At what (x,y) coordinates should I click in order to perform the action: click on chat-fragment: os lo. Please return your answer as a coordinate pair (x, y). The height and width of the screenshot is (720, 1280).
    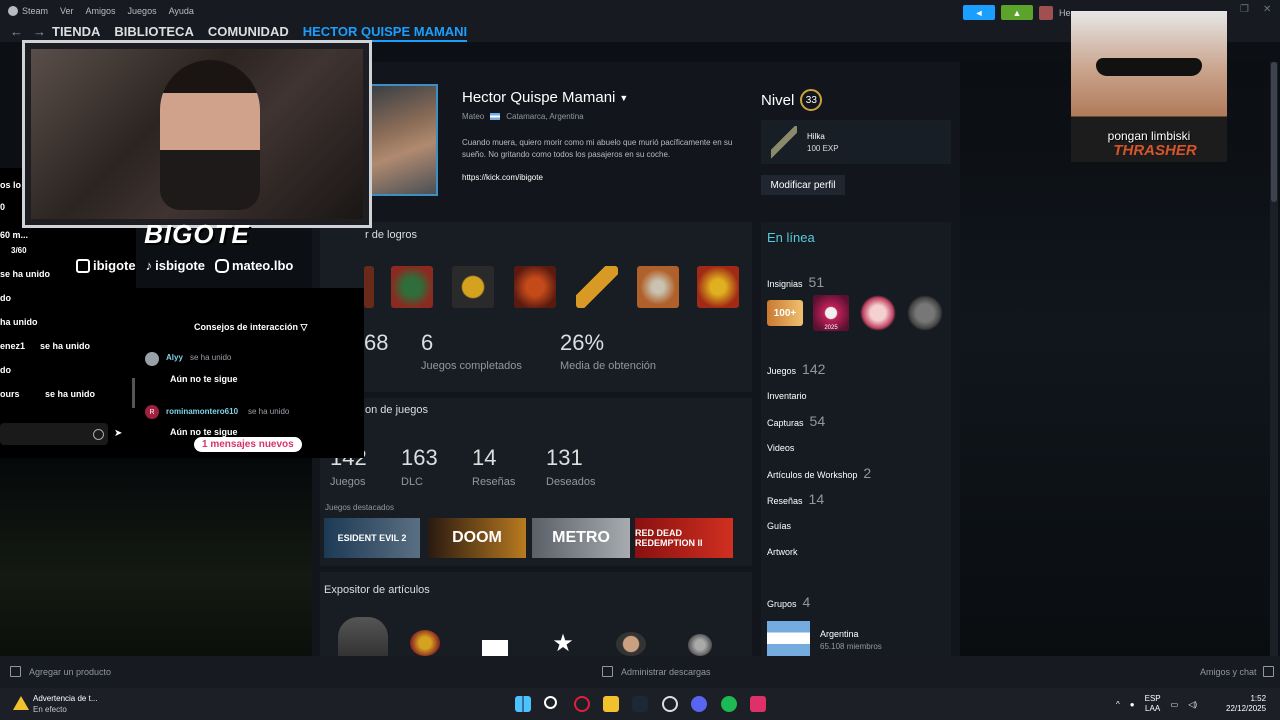
    Looking at the image, I should click on (11, 185).